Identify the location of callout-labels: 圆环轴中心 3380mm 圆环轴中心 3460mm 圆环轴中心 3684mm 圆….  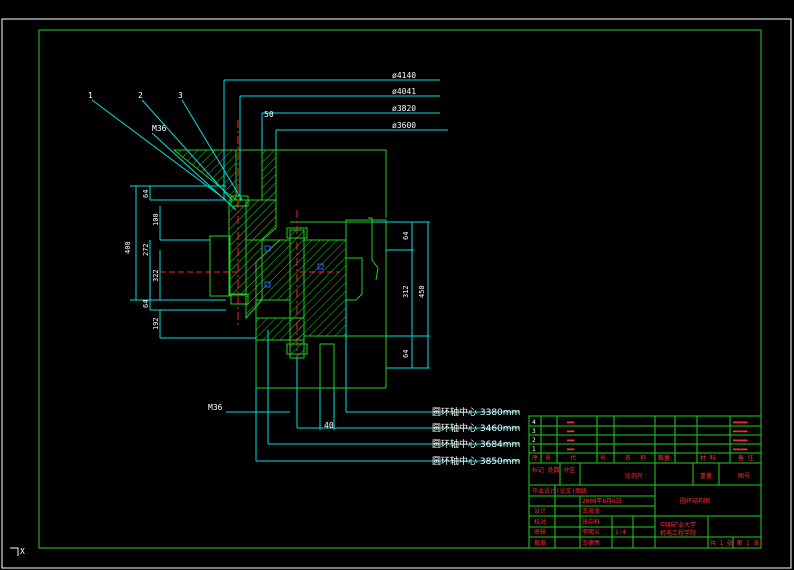
(476, 436).